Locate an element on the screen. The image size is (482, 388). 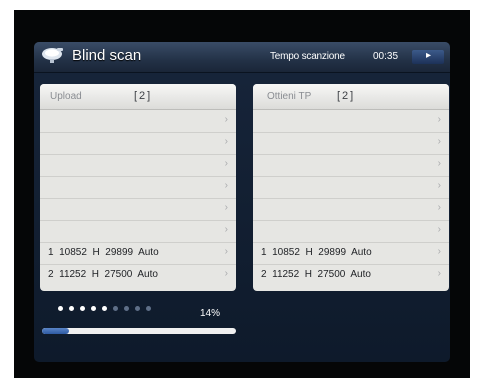
scan-time-label: Tempo scanzione is located at coordinates (307, 56).